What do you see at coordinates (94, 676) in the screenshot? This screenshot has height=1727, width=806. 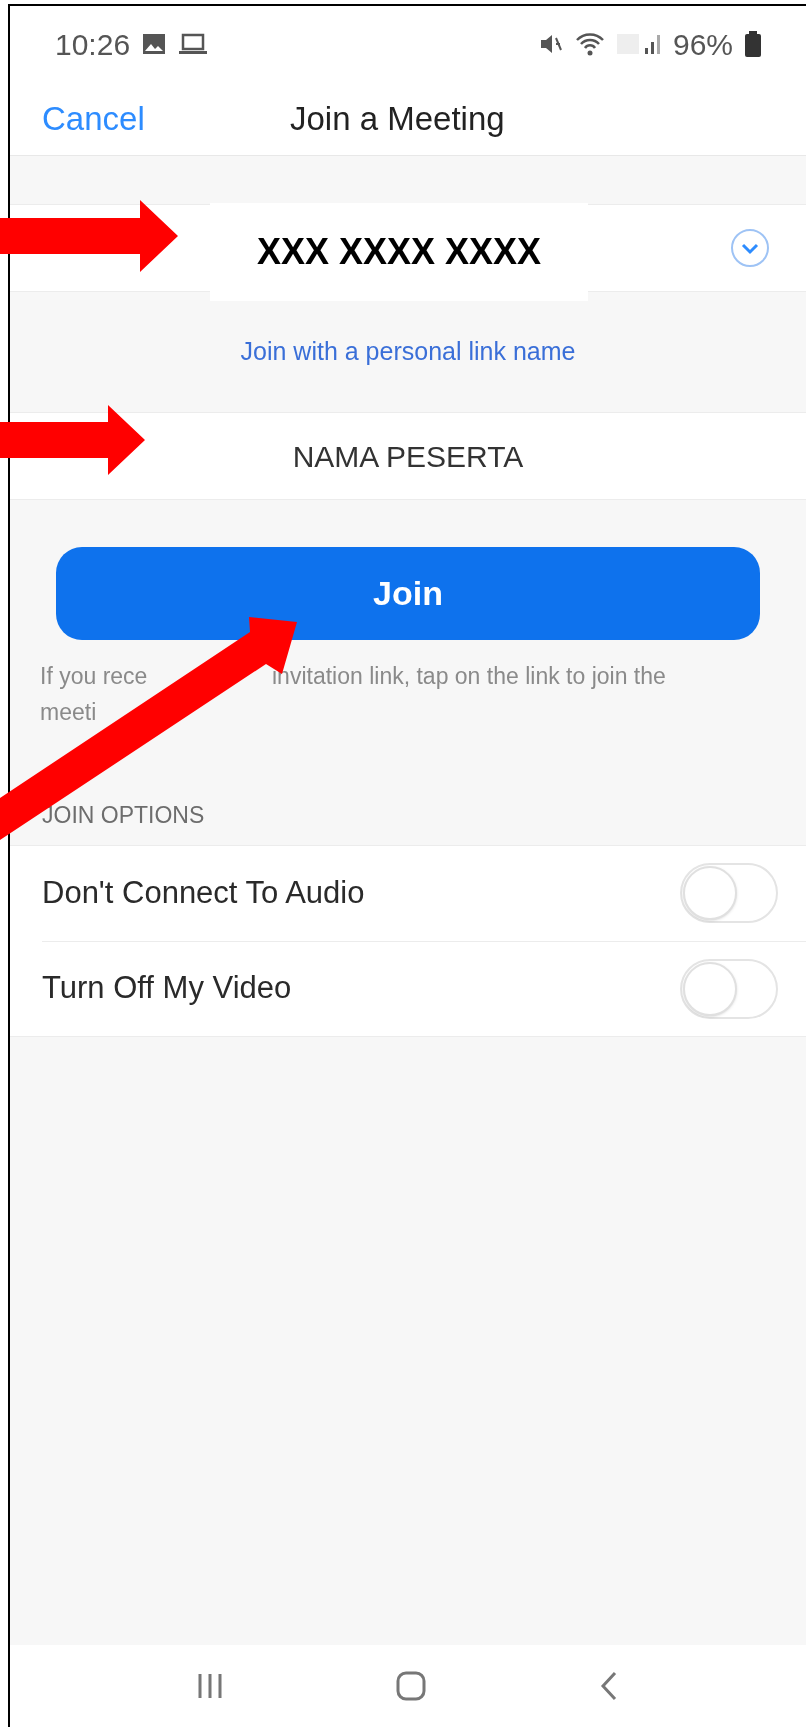 I see `help-text: If you rece` at bounding box center [94, 676].